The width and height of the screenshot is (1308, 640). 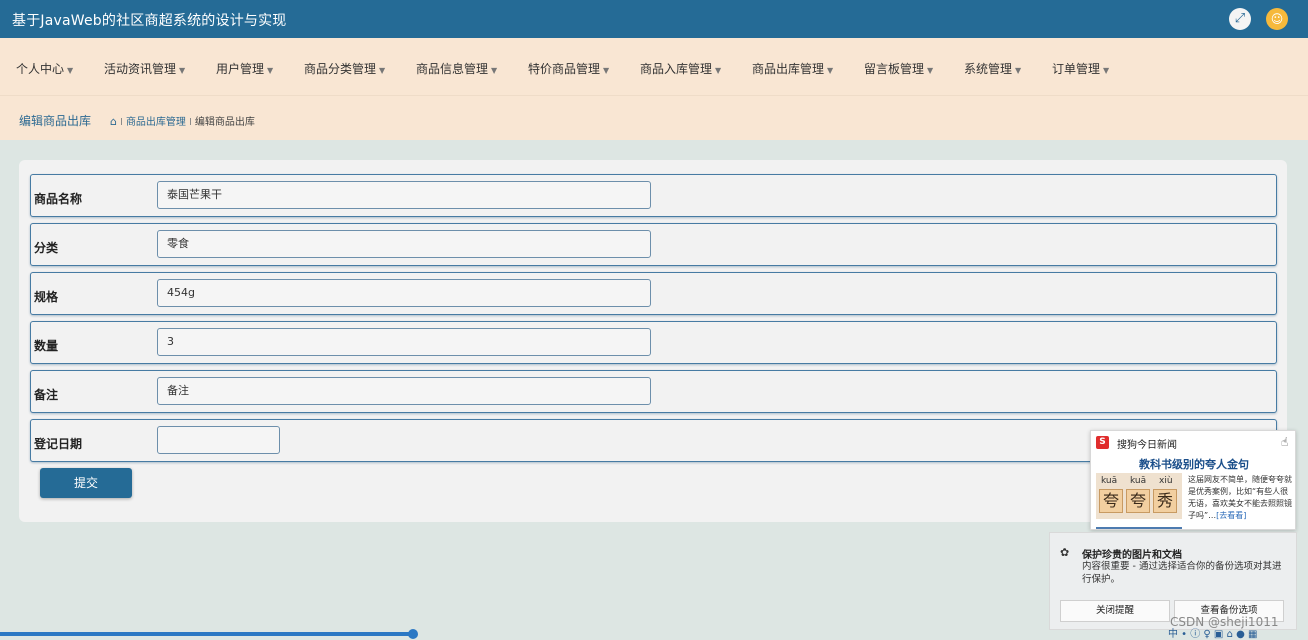 I want to click on app-title: 基于JavaWeb的社区商超系统的设计与实现, so click(x=149, y=21).